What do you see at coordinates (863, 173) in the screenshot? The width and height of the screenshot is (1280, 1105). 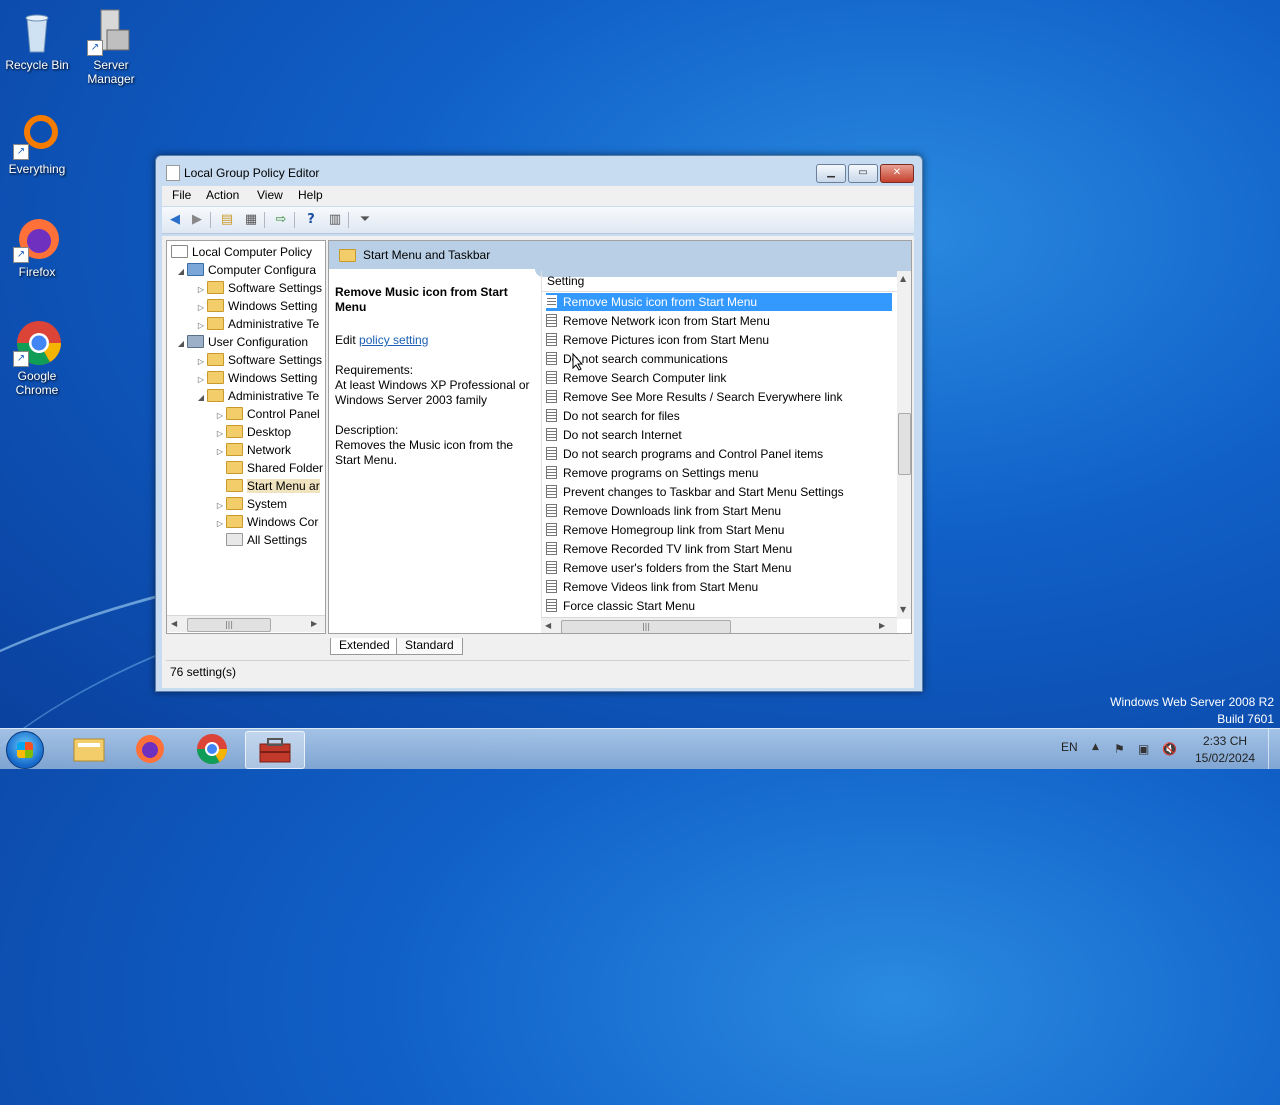 I see `maximize-button: ▭` at bounding box center [863, 173].